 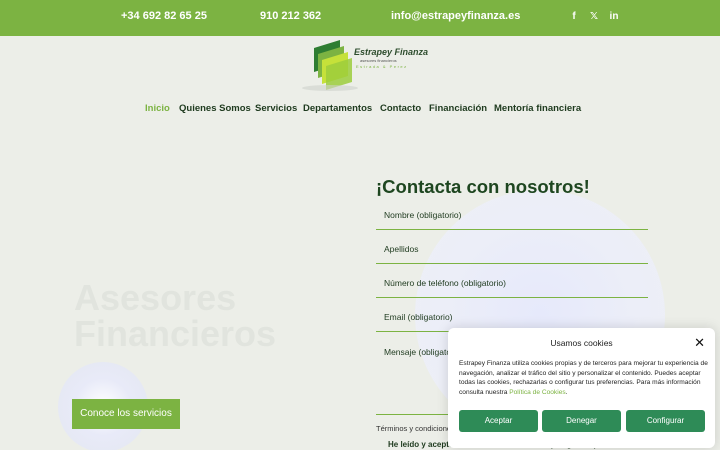 I want to click on deny-cookies-button: Denegar, so click(x=581, y=421).